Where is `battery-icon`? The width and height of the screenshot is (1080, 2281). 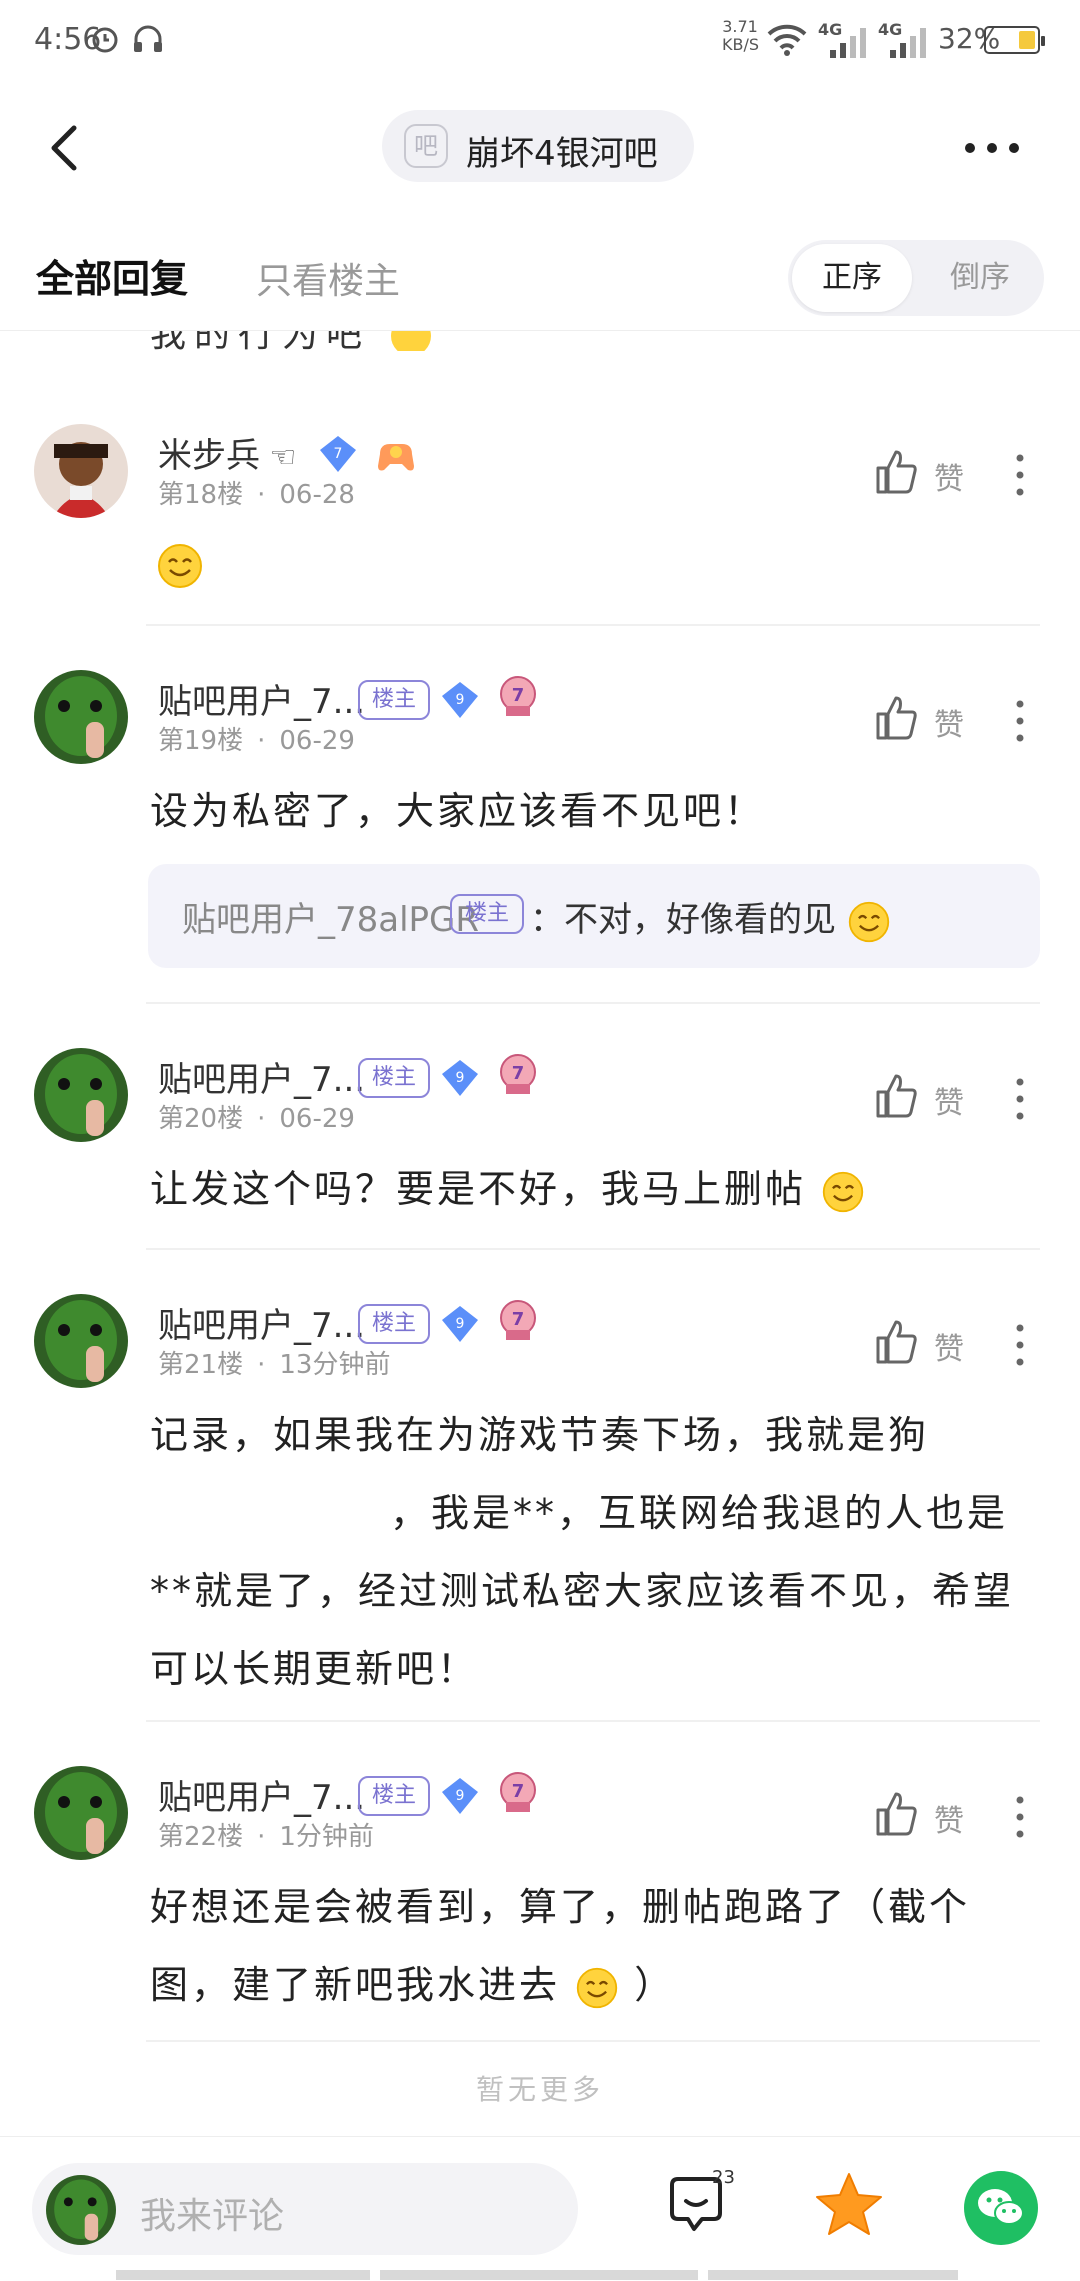
battery-icon is located at coordinates (1014, 40).